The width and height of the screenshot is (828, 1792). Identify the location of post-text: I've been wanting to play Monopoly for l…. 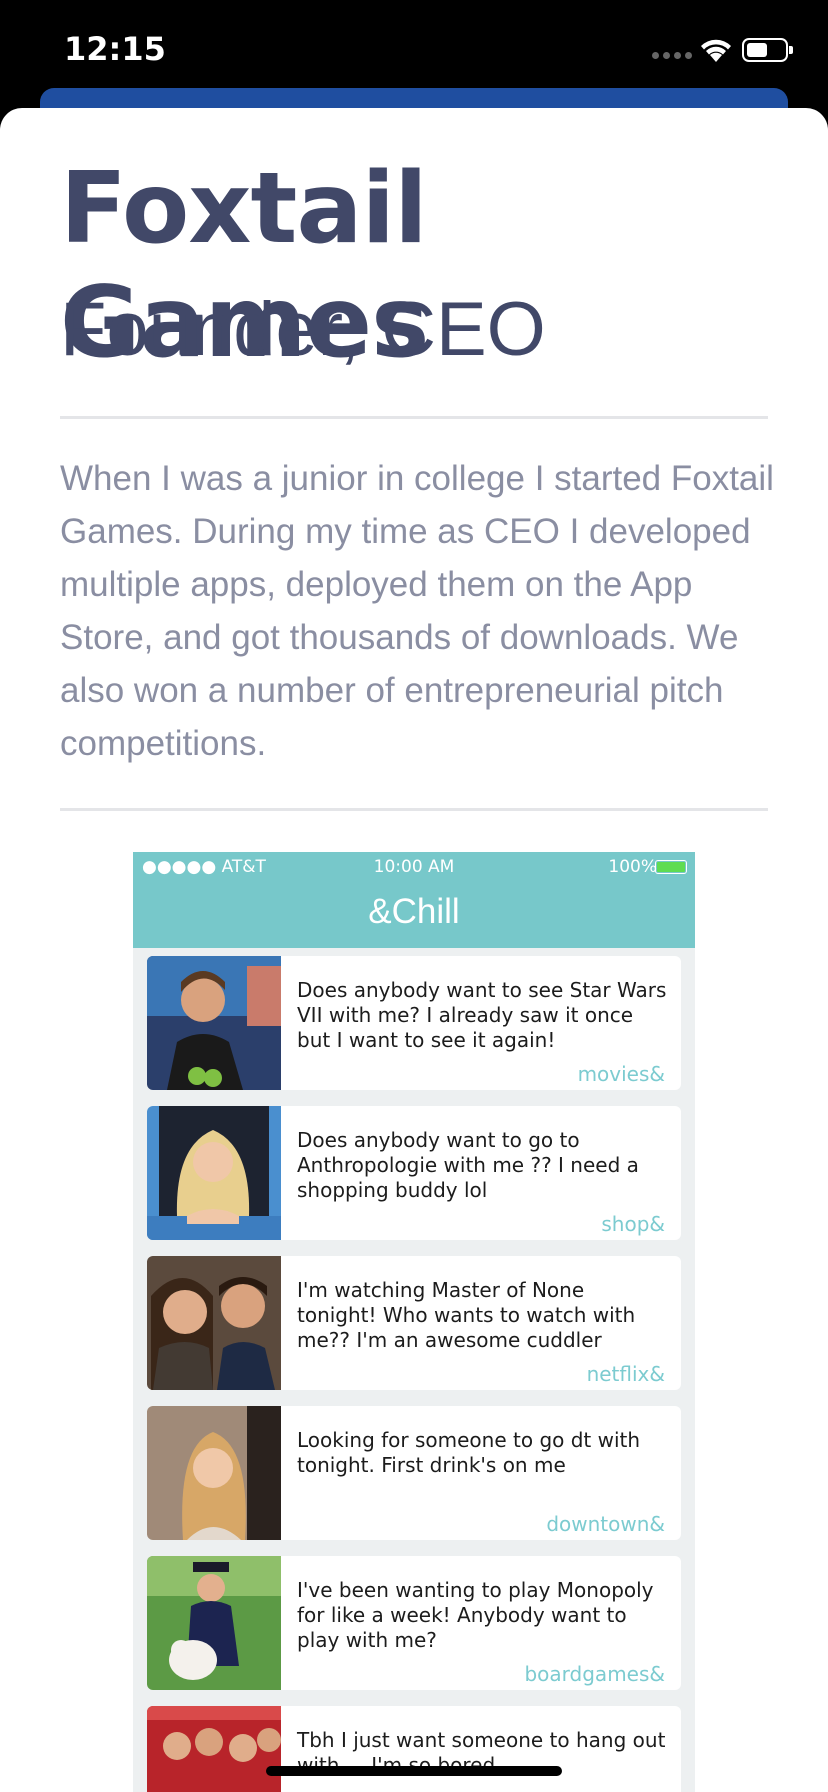
(475, 1615).